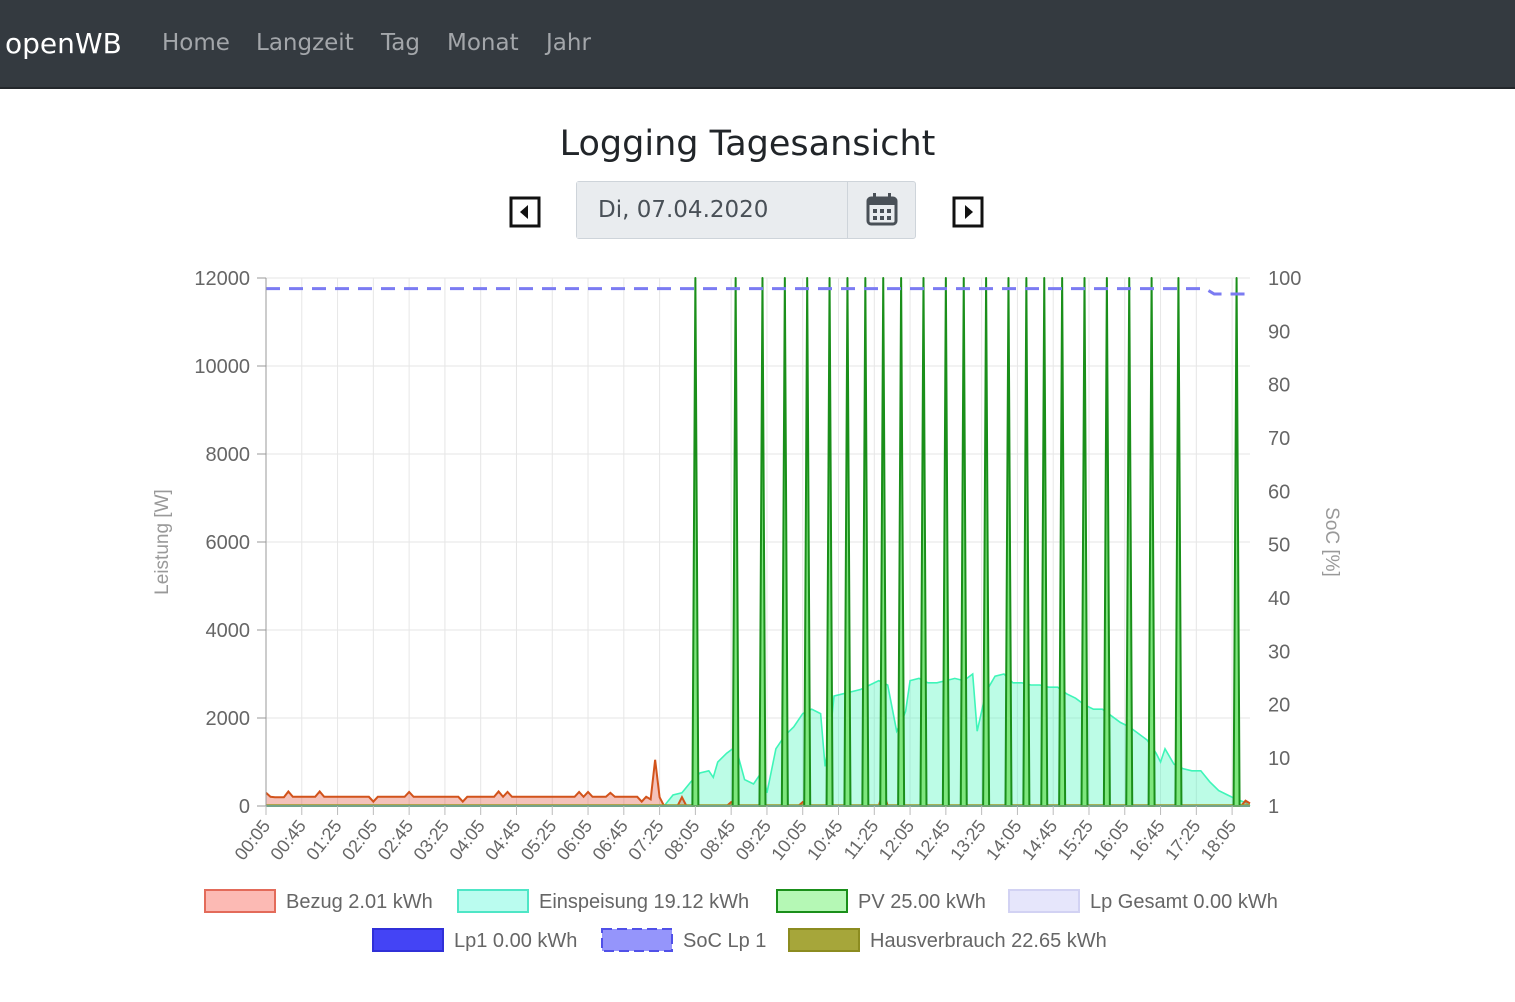 This screenshot has height=1002, width=1515. Describe the element at coordinates (967, 840) in the screenshot. I see `x-tick-label: 13:25` at that location.